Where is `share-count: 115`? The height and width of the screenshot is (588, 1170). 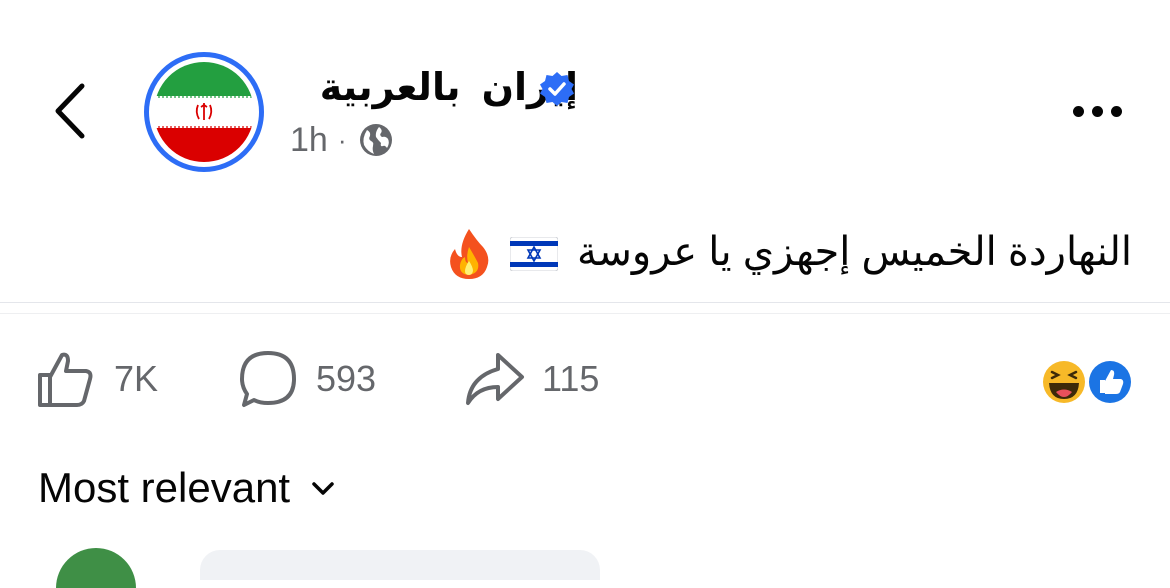 share-count: 115 is located at coordinates (571, 378).